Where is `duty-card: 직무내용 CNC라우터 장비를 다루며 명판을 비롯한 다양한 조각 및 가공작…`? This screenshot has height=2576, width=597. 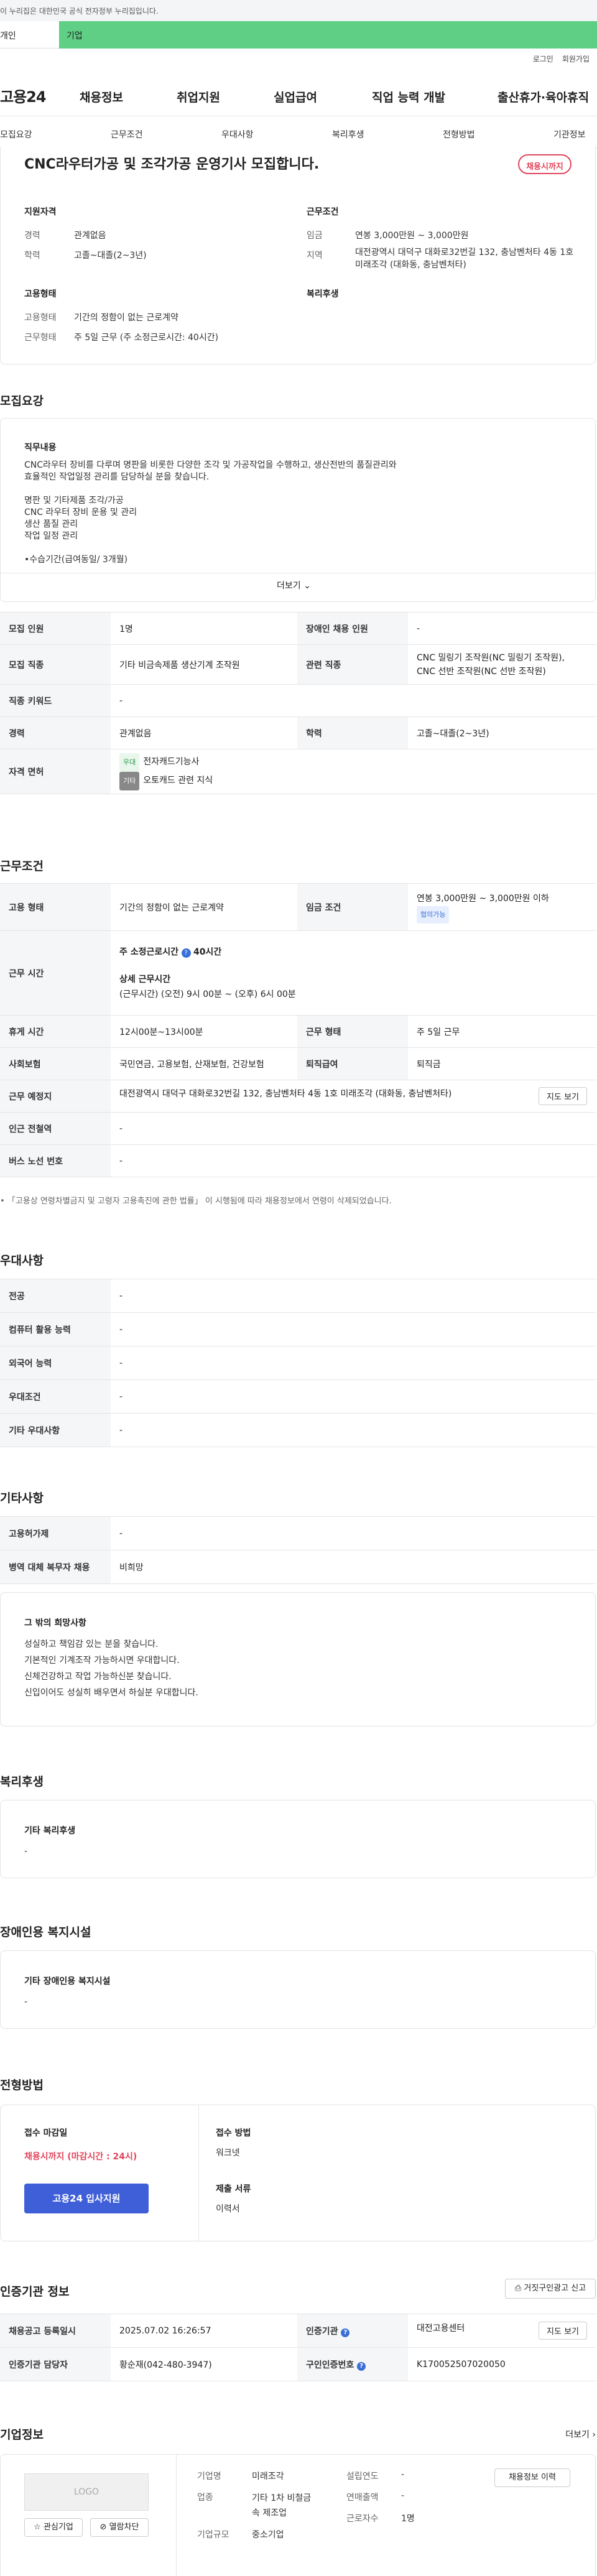
duty-card: 직무내용 CNC라우터 장비를 다루며 명판을 비롯한 다양한 조각 및 가공작… is located at coordinates (298, 510).